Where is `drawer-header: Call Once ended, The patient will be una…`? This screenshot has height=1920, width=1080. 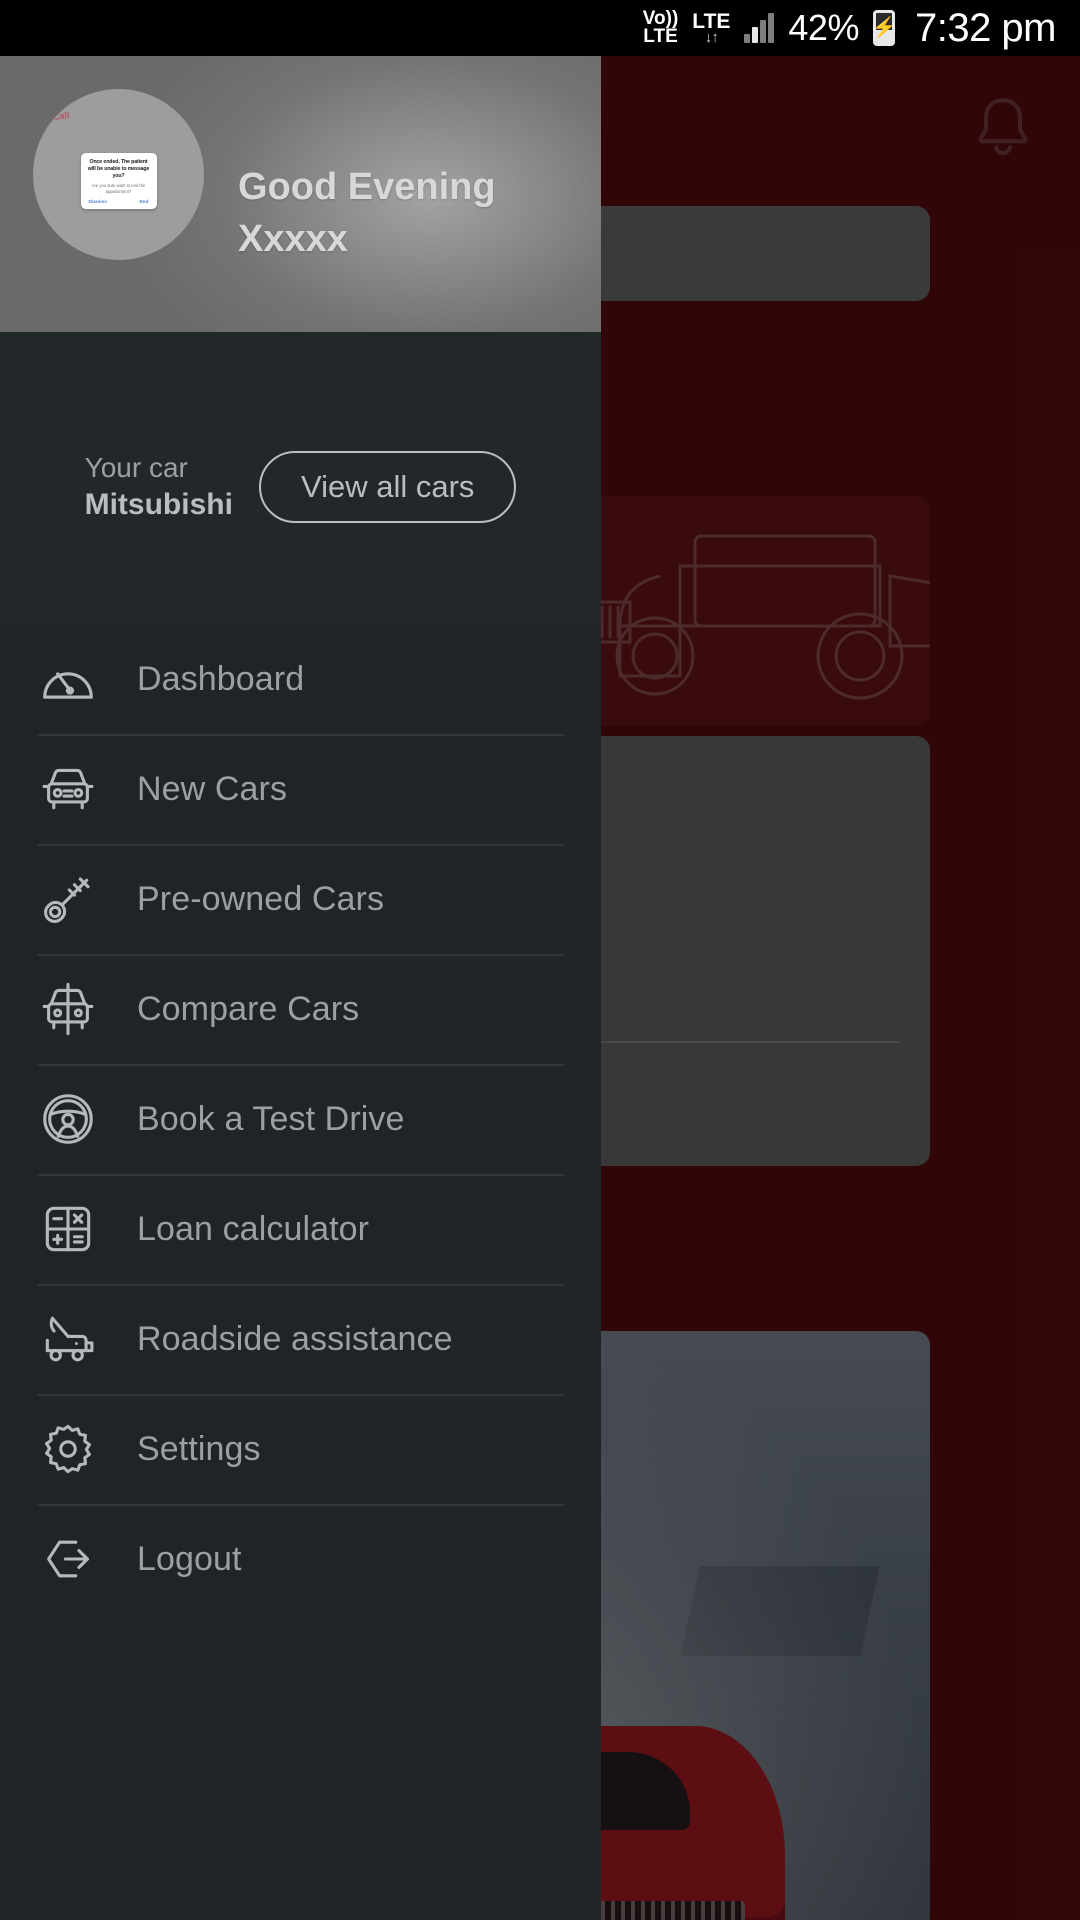 drawer-header: Call Once ended, The patient will be una… is located at coordinates (300, 194).